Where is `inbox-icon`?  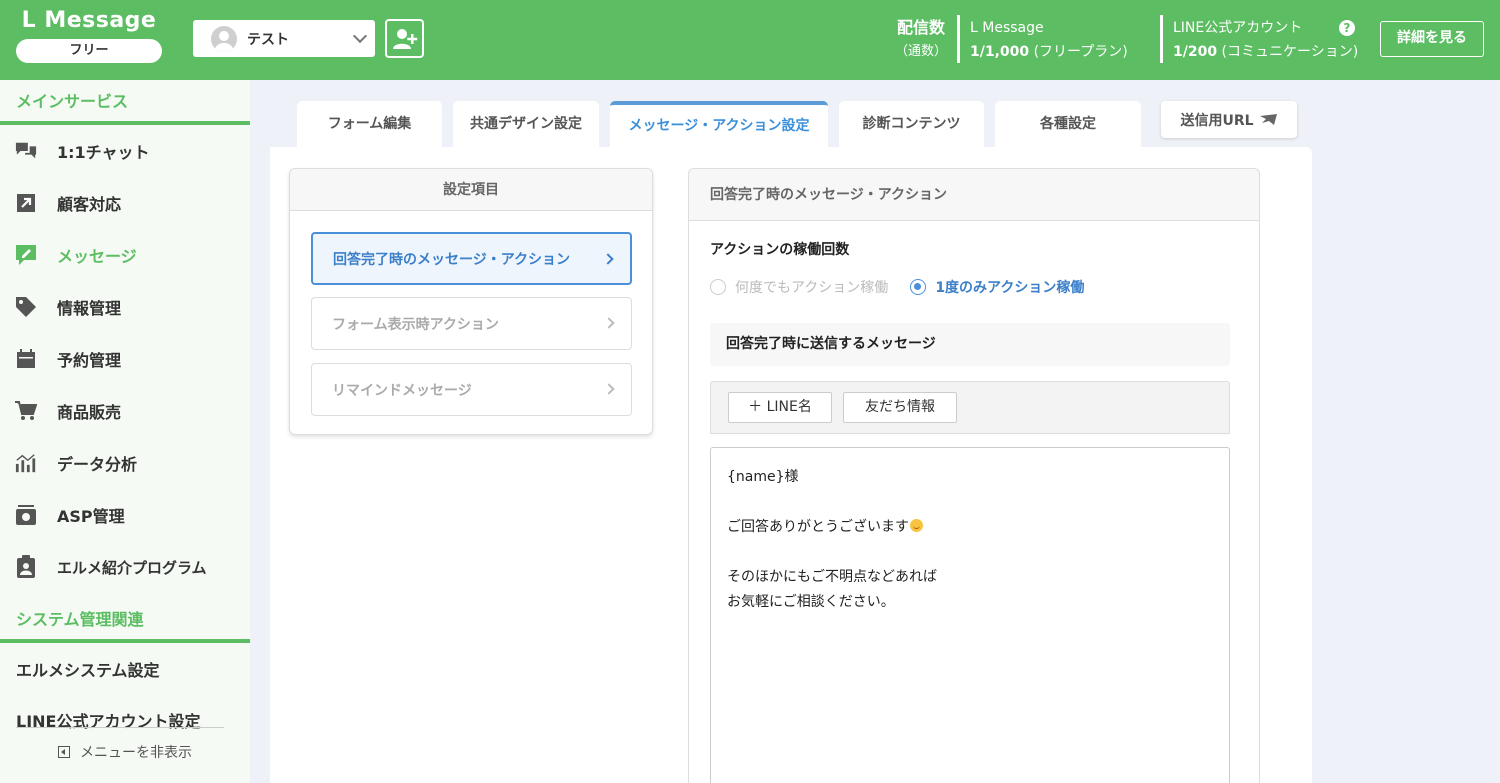 inbox-icon is located at coordinates (26, 515).